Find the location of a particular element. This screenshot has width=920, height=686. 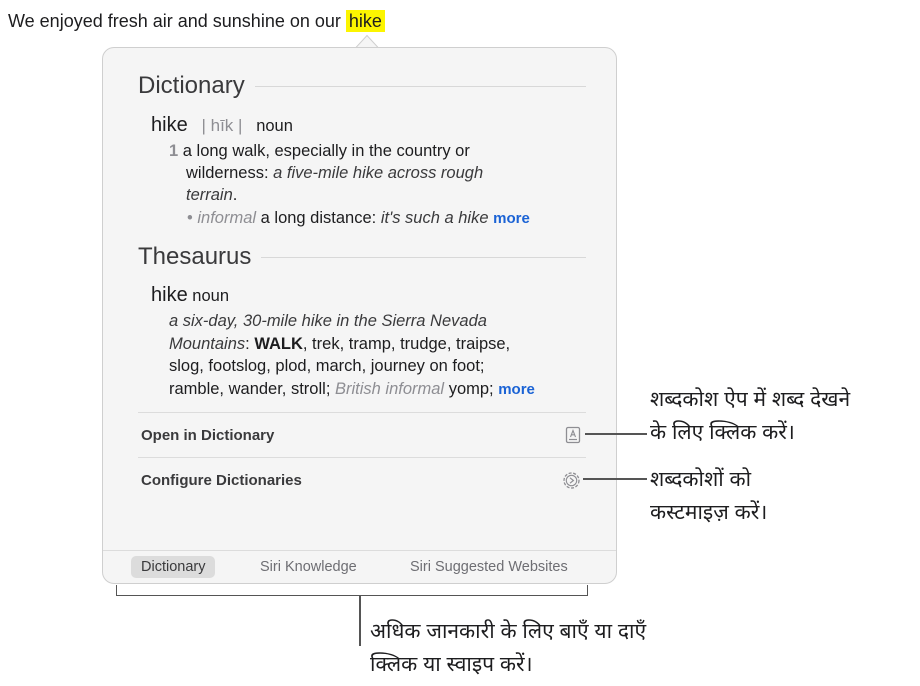

dictionary-section-header: Dictionary is located at coordinates (362, 86).